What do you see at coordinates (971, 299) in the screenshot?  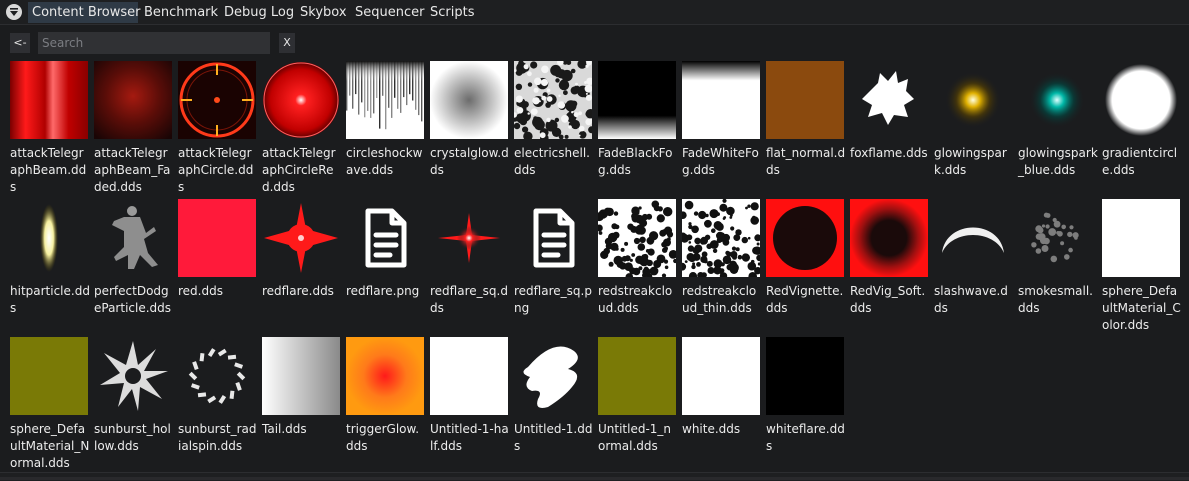 I see `file-name-label: slashwave.dds` at bounding box center [971, 299].